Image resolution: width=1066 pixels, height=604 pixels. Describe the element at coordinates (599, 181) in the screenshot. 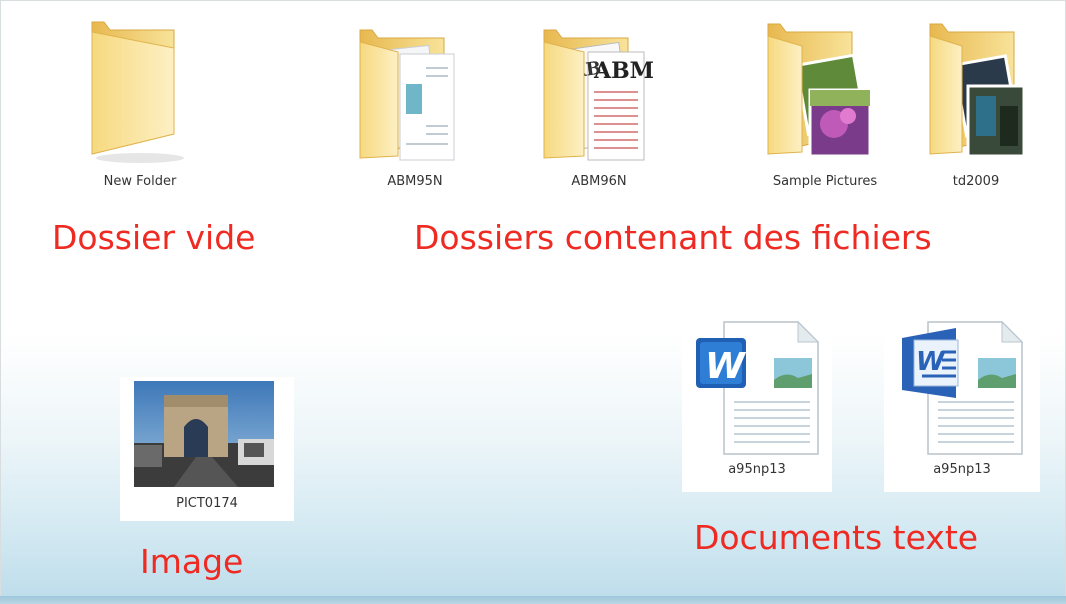

I see `folder-label: ABM96N` at that location.